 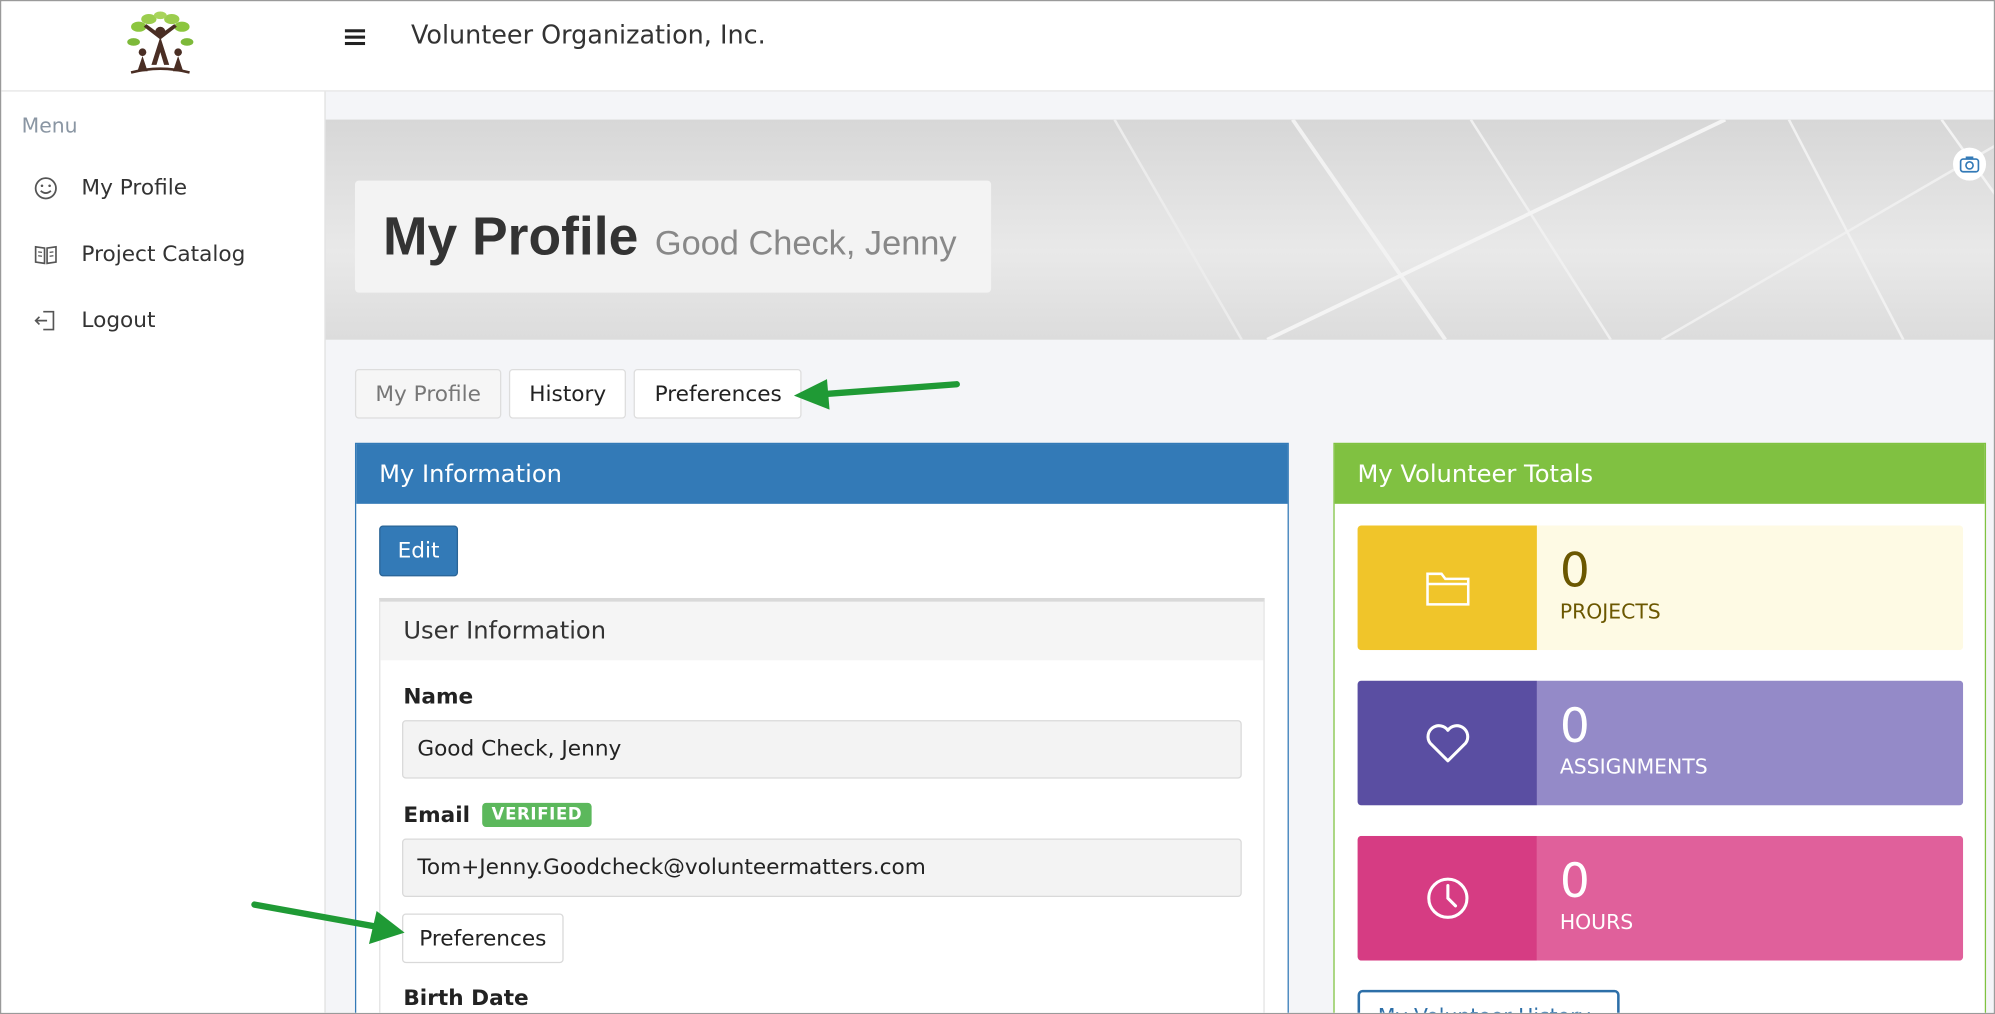 What do you see at coordinates (1447, 743) in the screenshot?
I see `heart-icon` at bounding box center [1447, 743].